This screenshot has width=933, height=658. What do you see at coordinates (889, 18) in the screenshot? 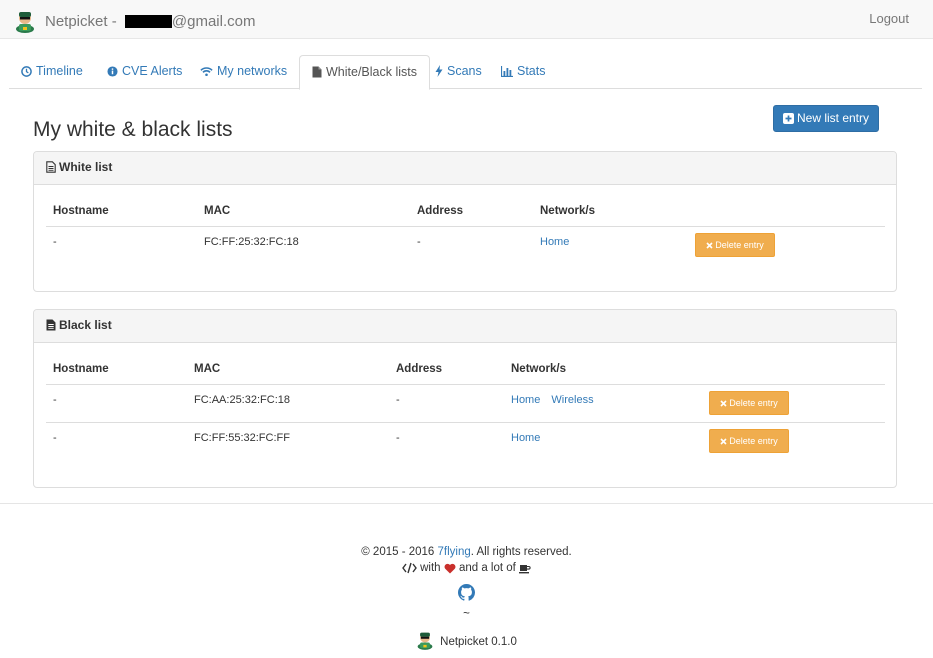
I see `logout-link: Logout` at bounding box center [889, 18].